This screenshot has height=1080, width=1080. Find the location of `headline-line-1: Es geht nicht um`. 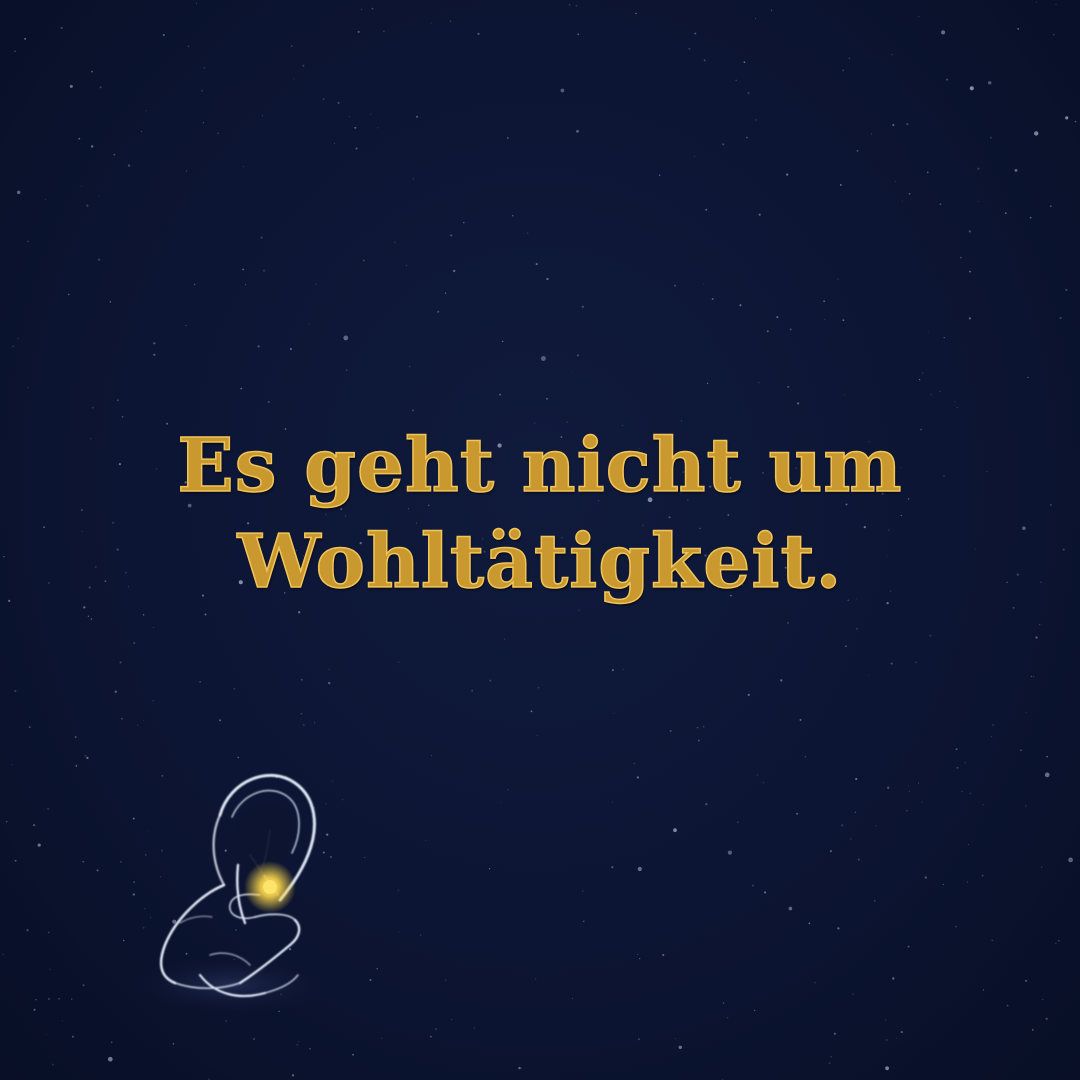

headline-line-1: Es geht nicht um is located at coordinates (540, 466).